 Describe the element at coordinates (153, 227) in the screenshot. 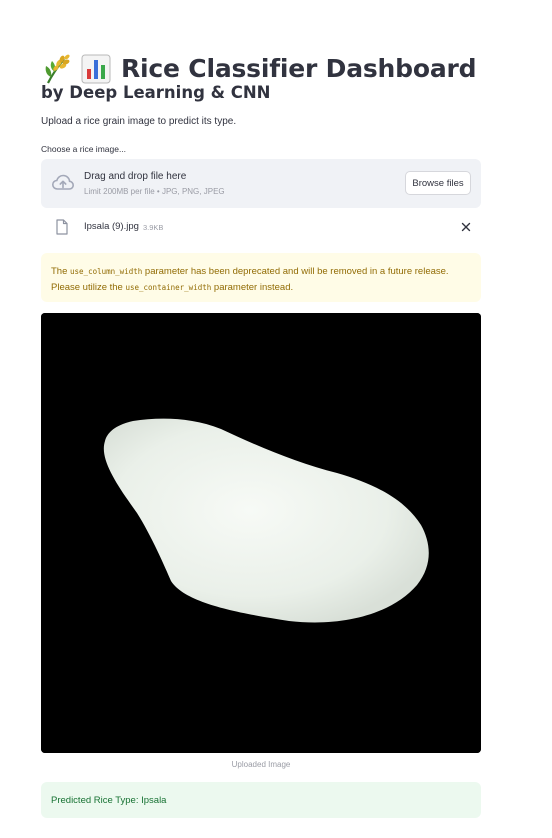

I see `file-size: 3.9KB` at that location.